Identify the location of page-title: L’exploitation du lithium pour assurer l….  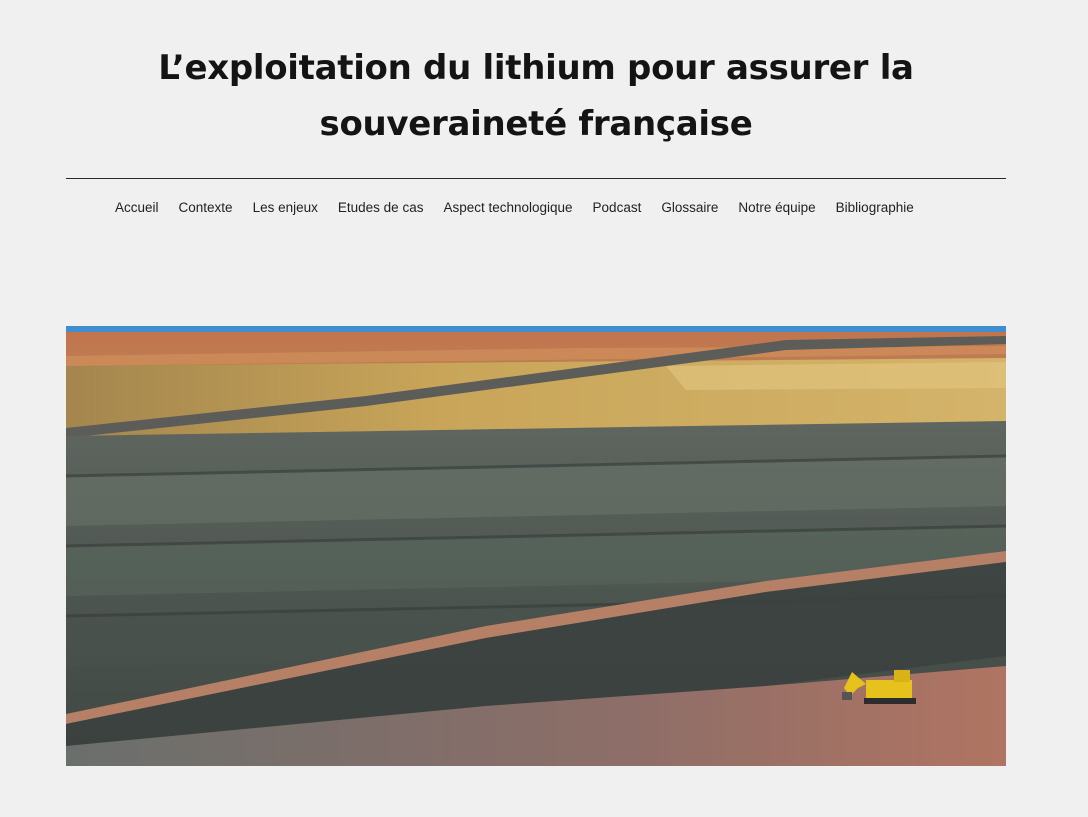
(536, 96).